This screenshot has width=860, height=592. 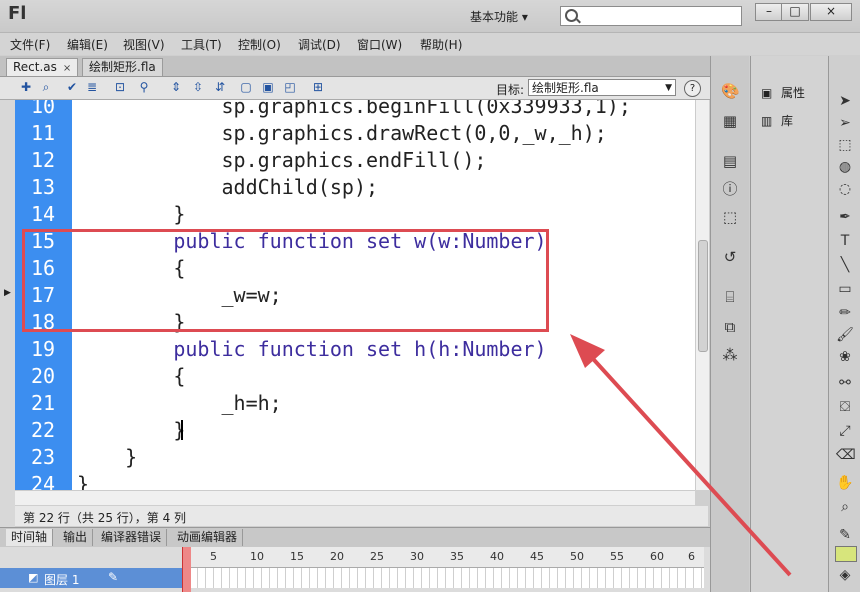 What do you see at coordinates (587, 351) in the screenshot?
I see `arrow-head` at bounding box center [587, 351].